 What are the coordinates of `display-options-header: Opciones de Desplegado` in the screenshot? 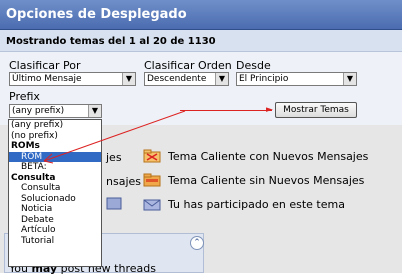 It's located at (201, 15).